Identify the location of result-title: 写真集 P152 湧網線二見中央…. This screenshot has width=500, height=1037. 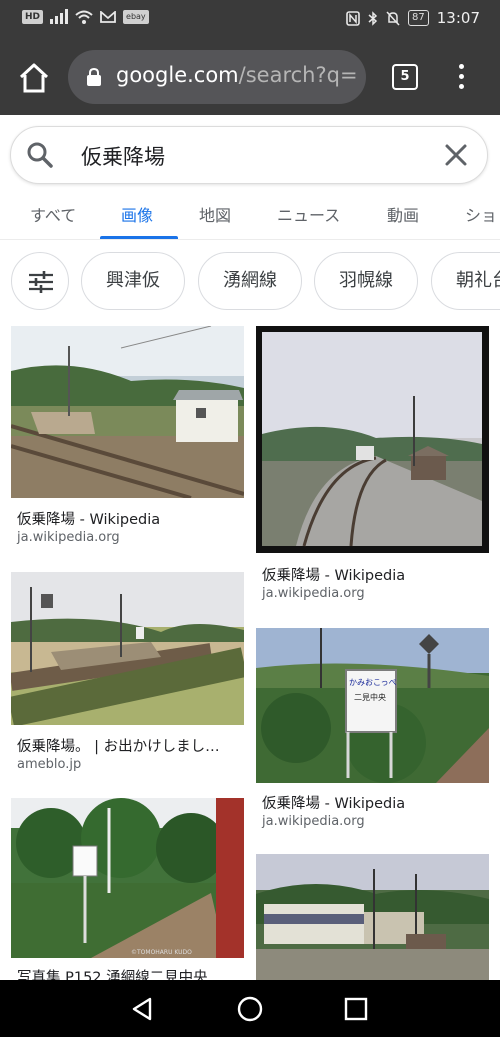
(129, 973).